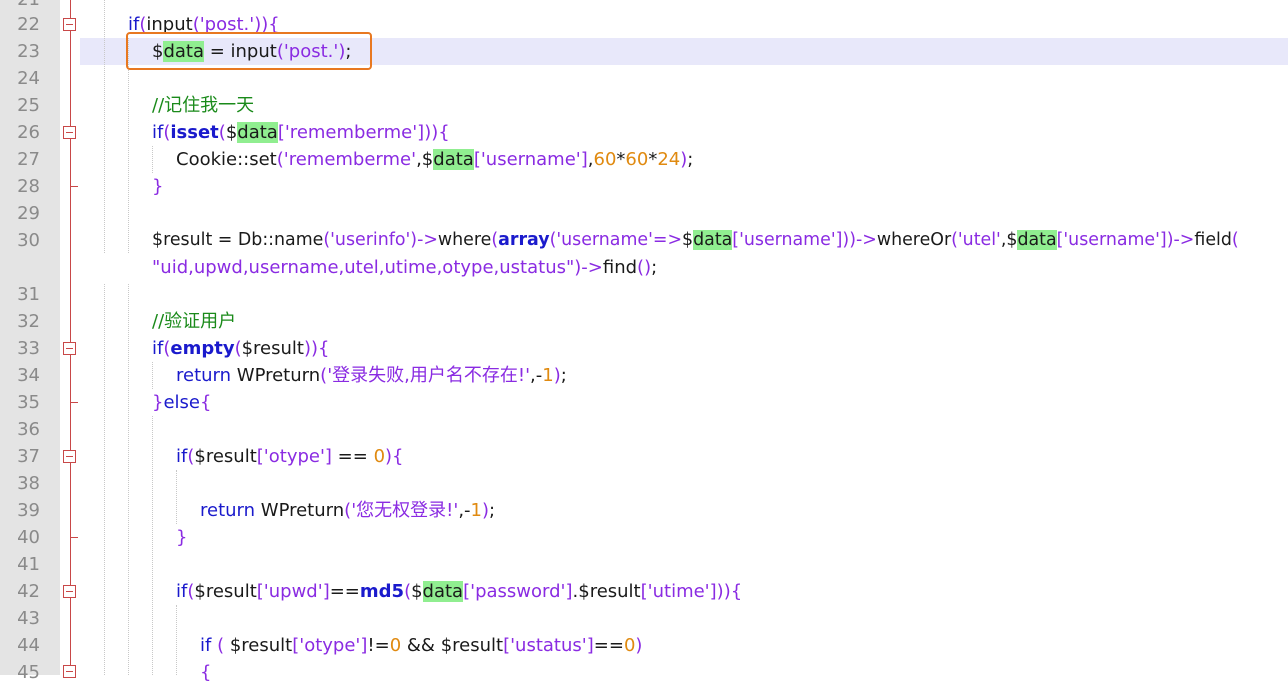 This screenshot has width=1288, height=686. What do you see at coordinates (249, 51) in the screenshot?
I see `selection-highlight-box` at bounding box center [249, 51].